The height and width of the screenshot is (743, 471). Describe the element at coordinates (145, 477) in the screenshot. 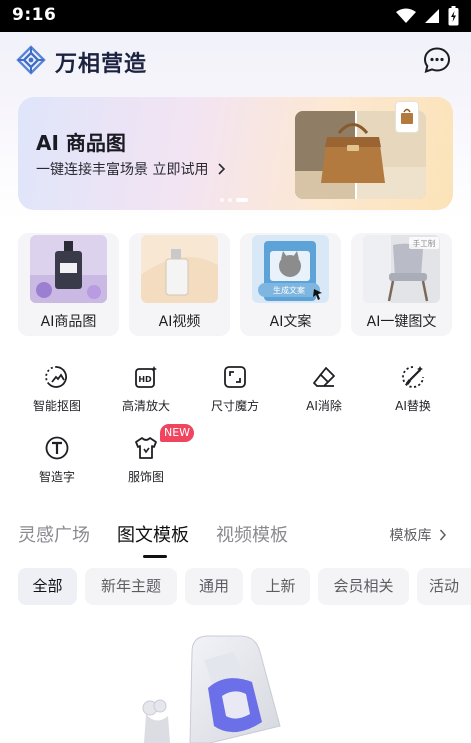

I see `tool-label: 服饰图` at that location.